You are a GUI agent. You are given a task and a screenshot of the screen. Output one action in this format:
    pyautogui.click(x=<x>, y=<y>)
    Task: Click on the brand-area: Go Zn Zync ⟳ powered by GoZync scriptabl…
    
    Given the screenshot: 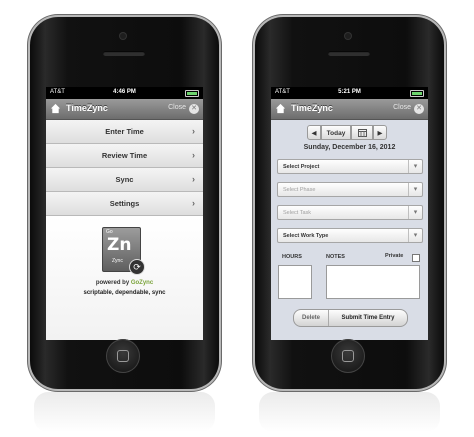 What is the action you would take?
    pyautogui.click(x=124, y=278)
    